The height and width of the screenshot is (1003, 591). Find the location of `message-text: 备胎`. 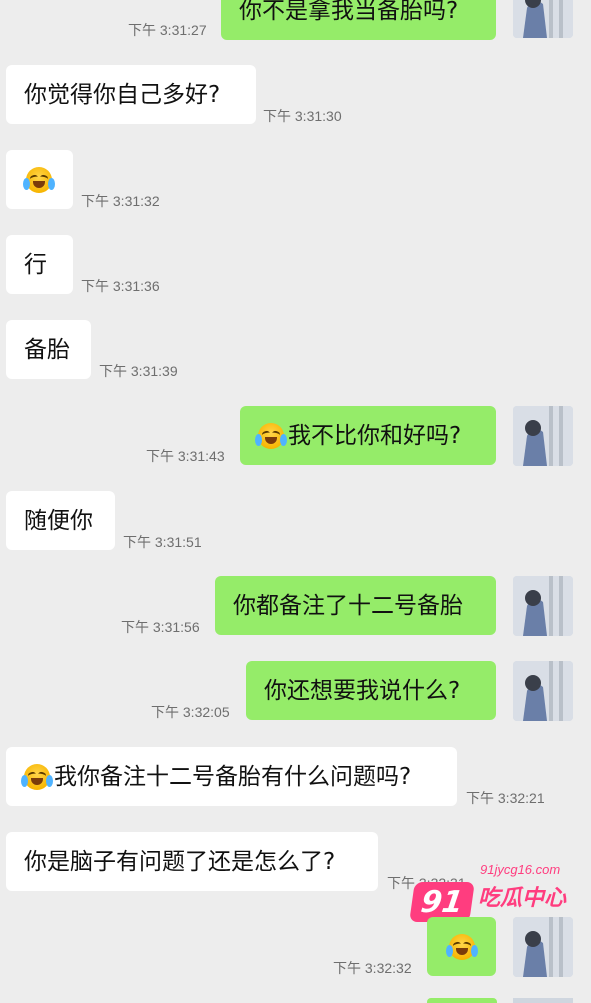

message-text: 备胎 is located at coordinates (47, 349).